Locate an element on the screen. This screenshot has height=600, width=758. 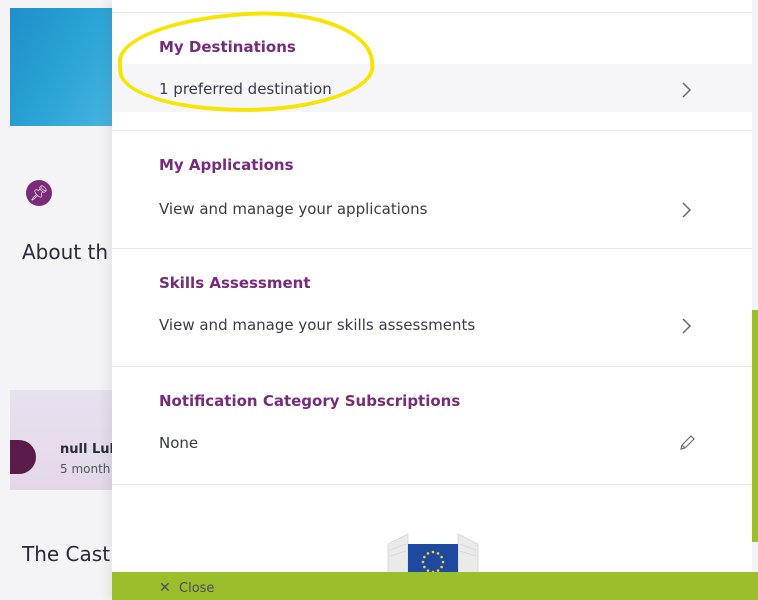
menu-item-title: My Destinations is located at coordinates (227, 47).